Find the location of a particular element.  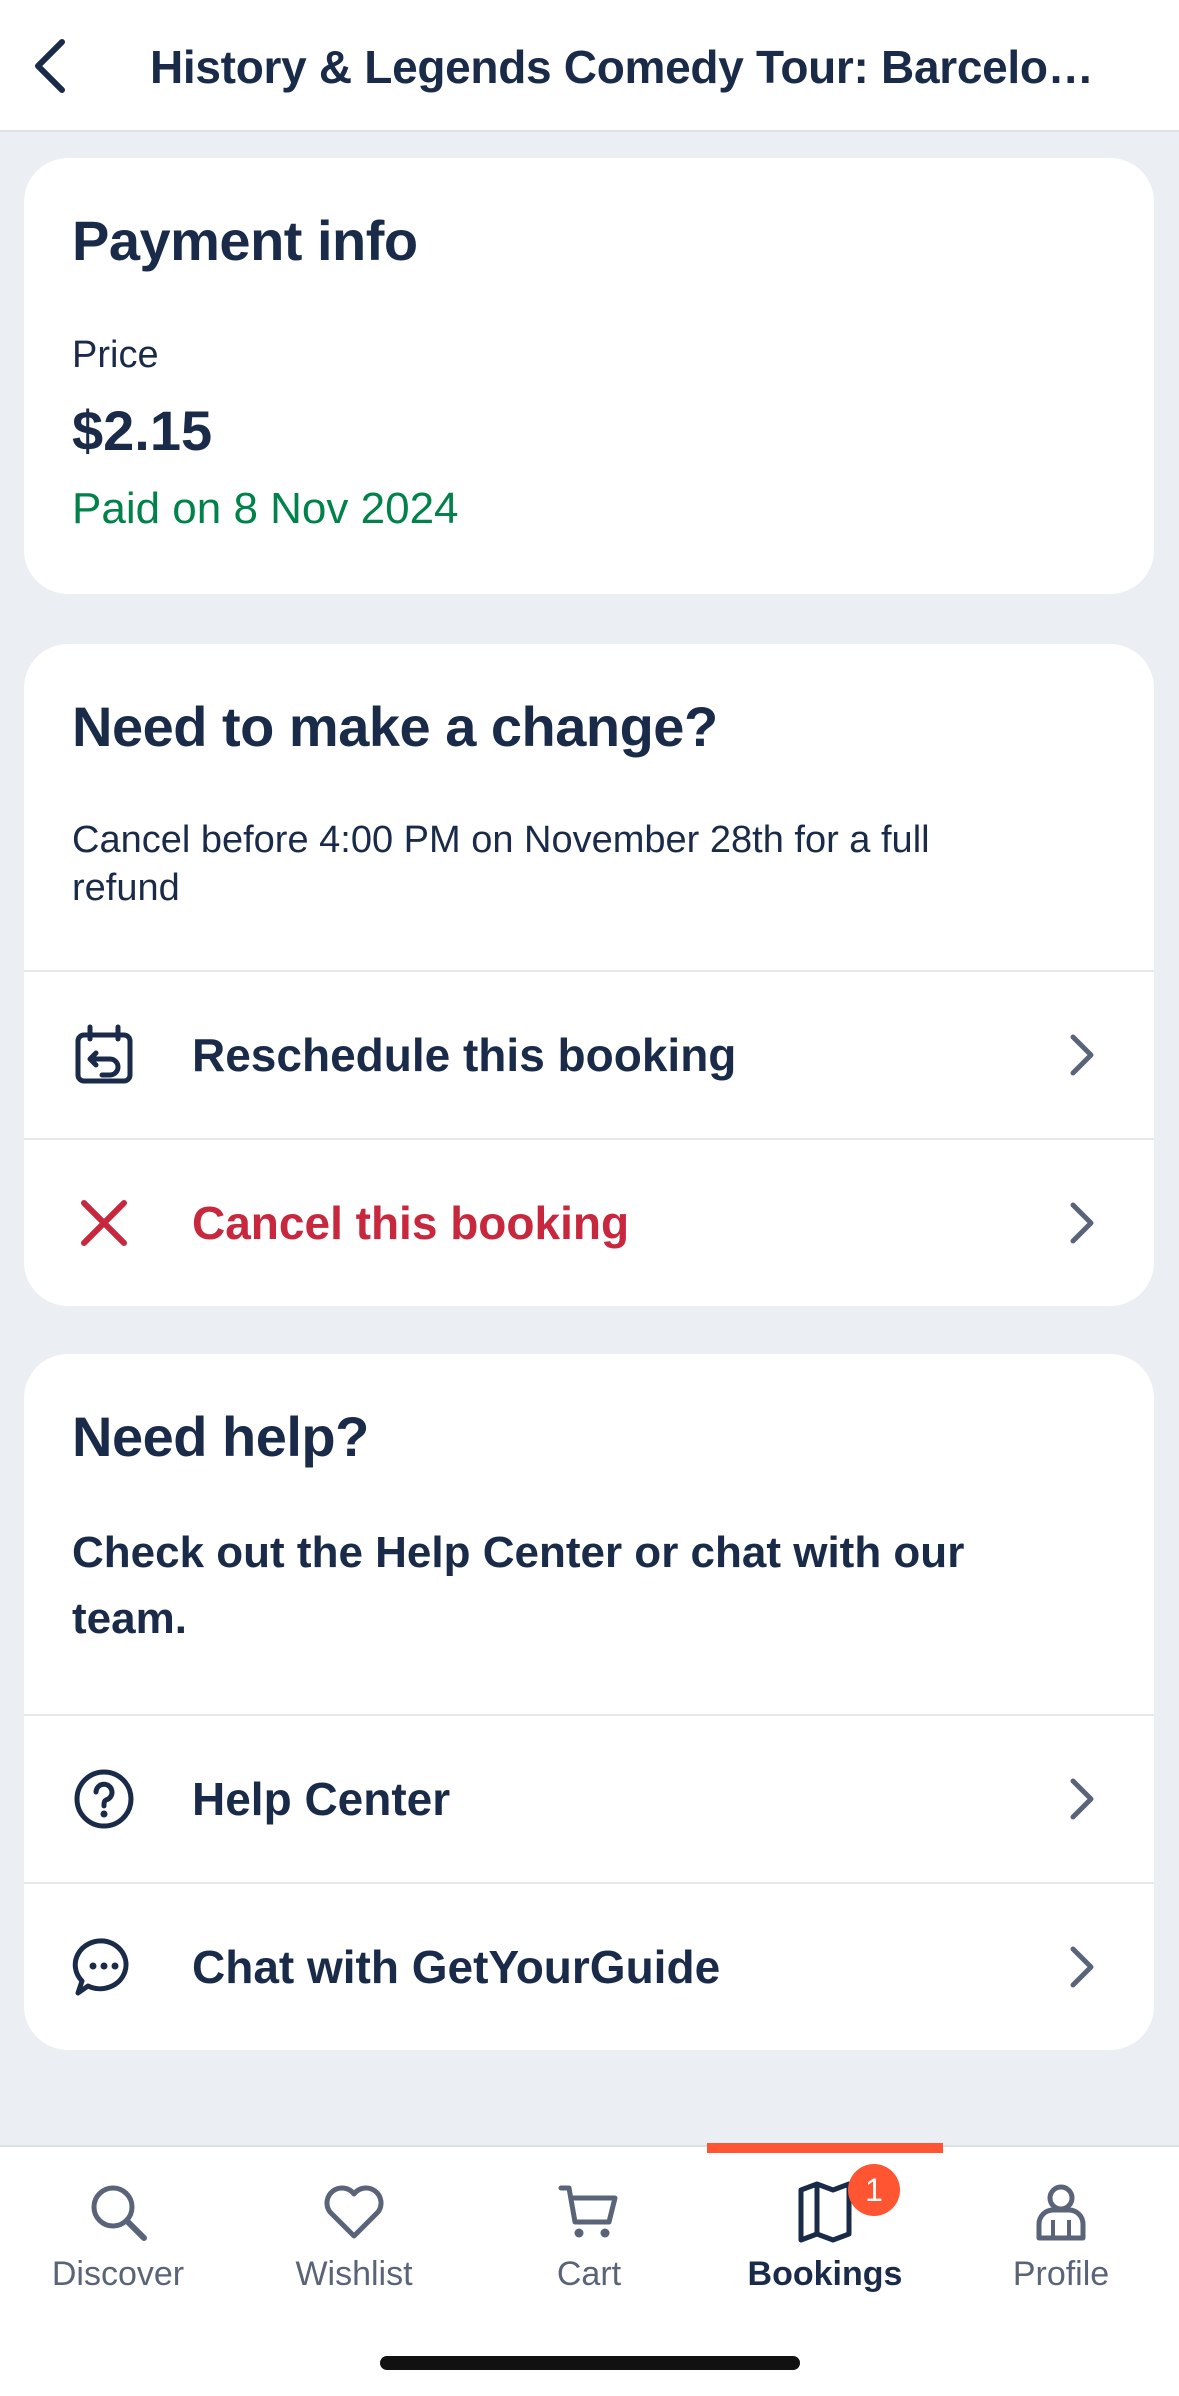

tab-cart: Cart is located at coordinates (589, 2227).